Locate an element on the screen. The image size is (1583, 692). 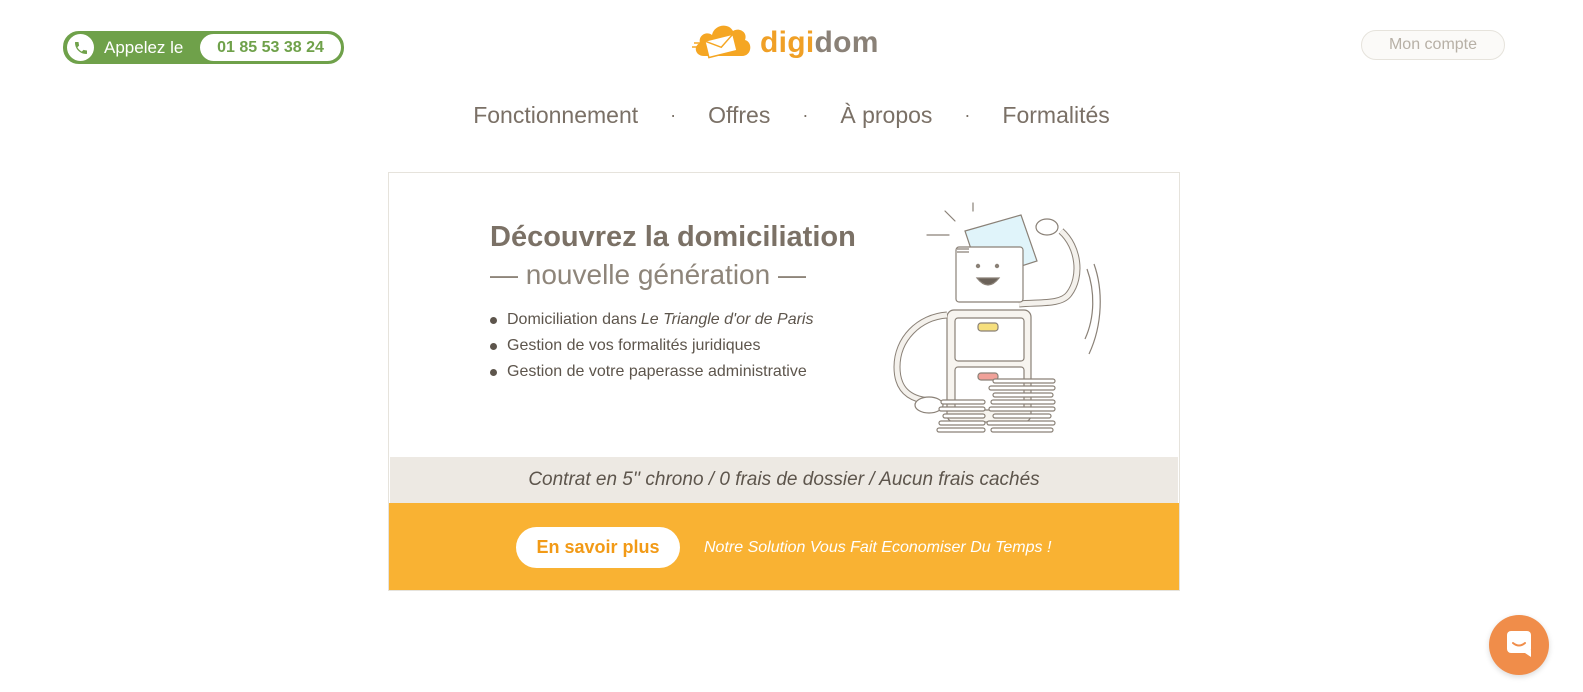
filing-cabinet-robot-illustration is located at coordinates (1004, 321).